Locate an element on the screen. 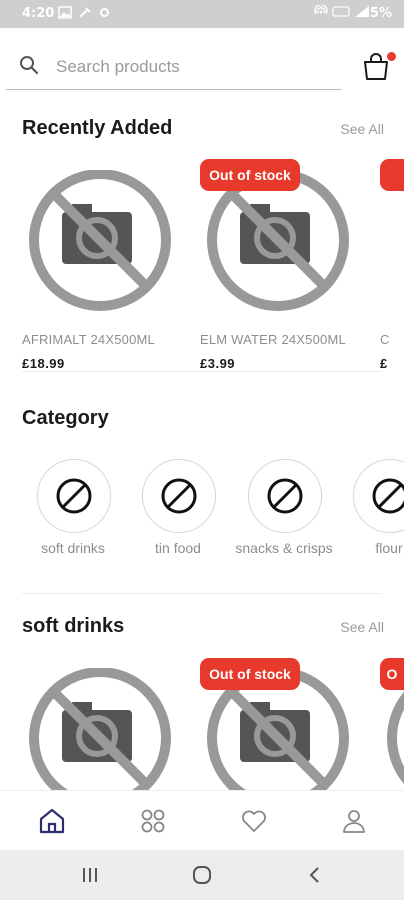  category-item-flour: flour is located at coordinates (371, 509).